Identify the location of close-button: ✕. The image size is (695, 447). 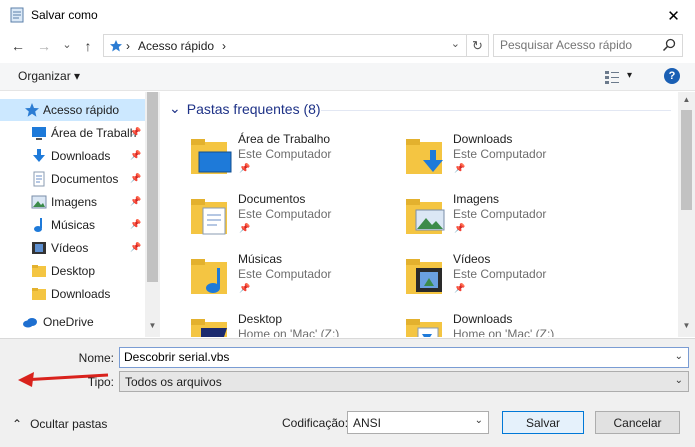
(673, 15).